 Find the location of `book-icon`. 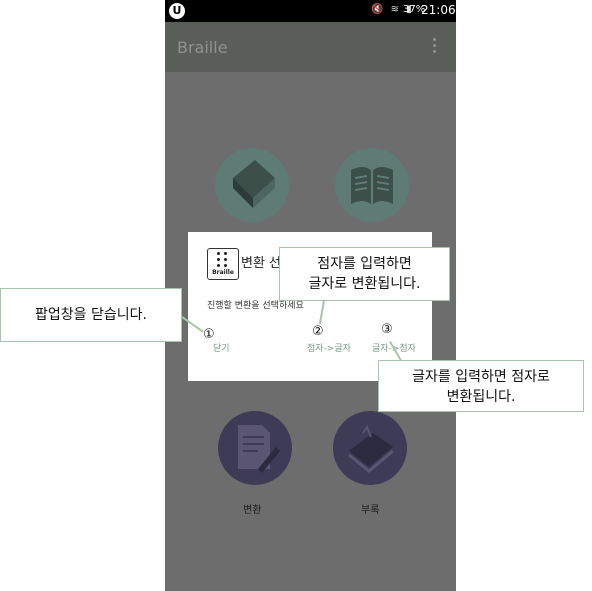

book-icon is located at coordinates (254, 184).